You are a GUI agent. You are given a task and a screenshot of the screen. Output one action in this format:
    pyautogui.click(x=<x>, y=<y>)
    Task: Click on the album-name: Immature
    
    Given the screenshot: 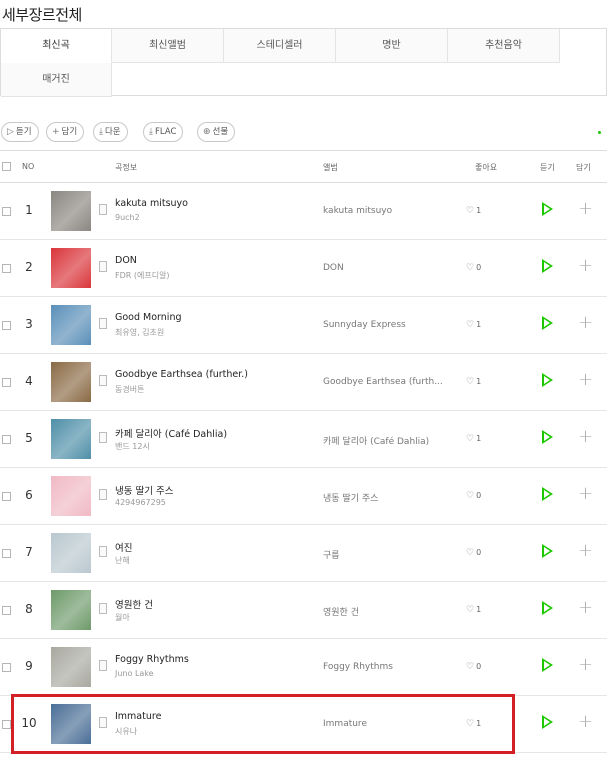 What is the action you would take?
    pyautogui.click(x=345, y=724)
    